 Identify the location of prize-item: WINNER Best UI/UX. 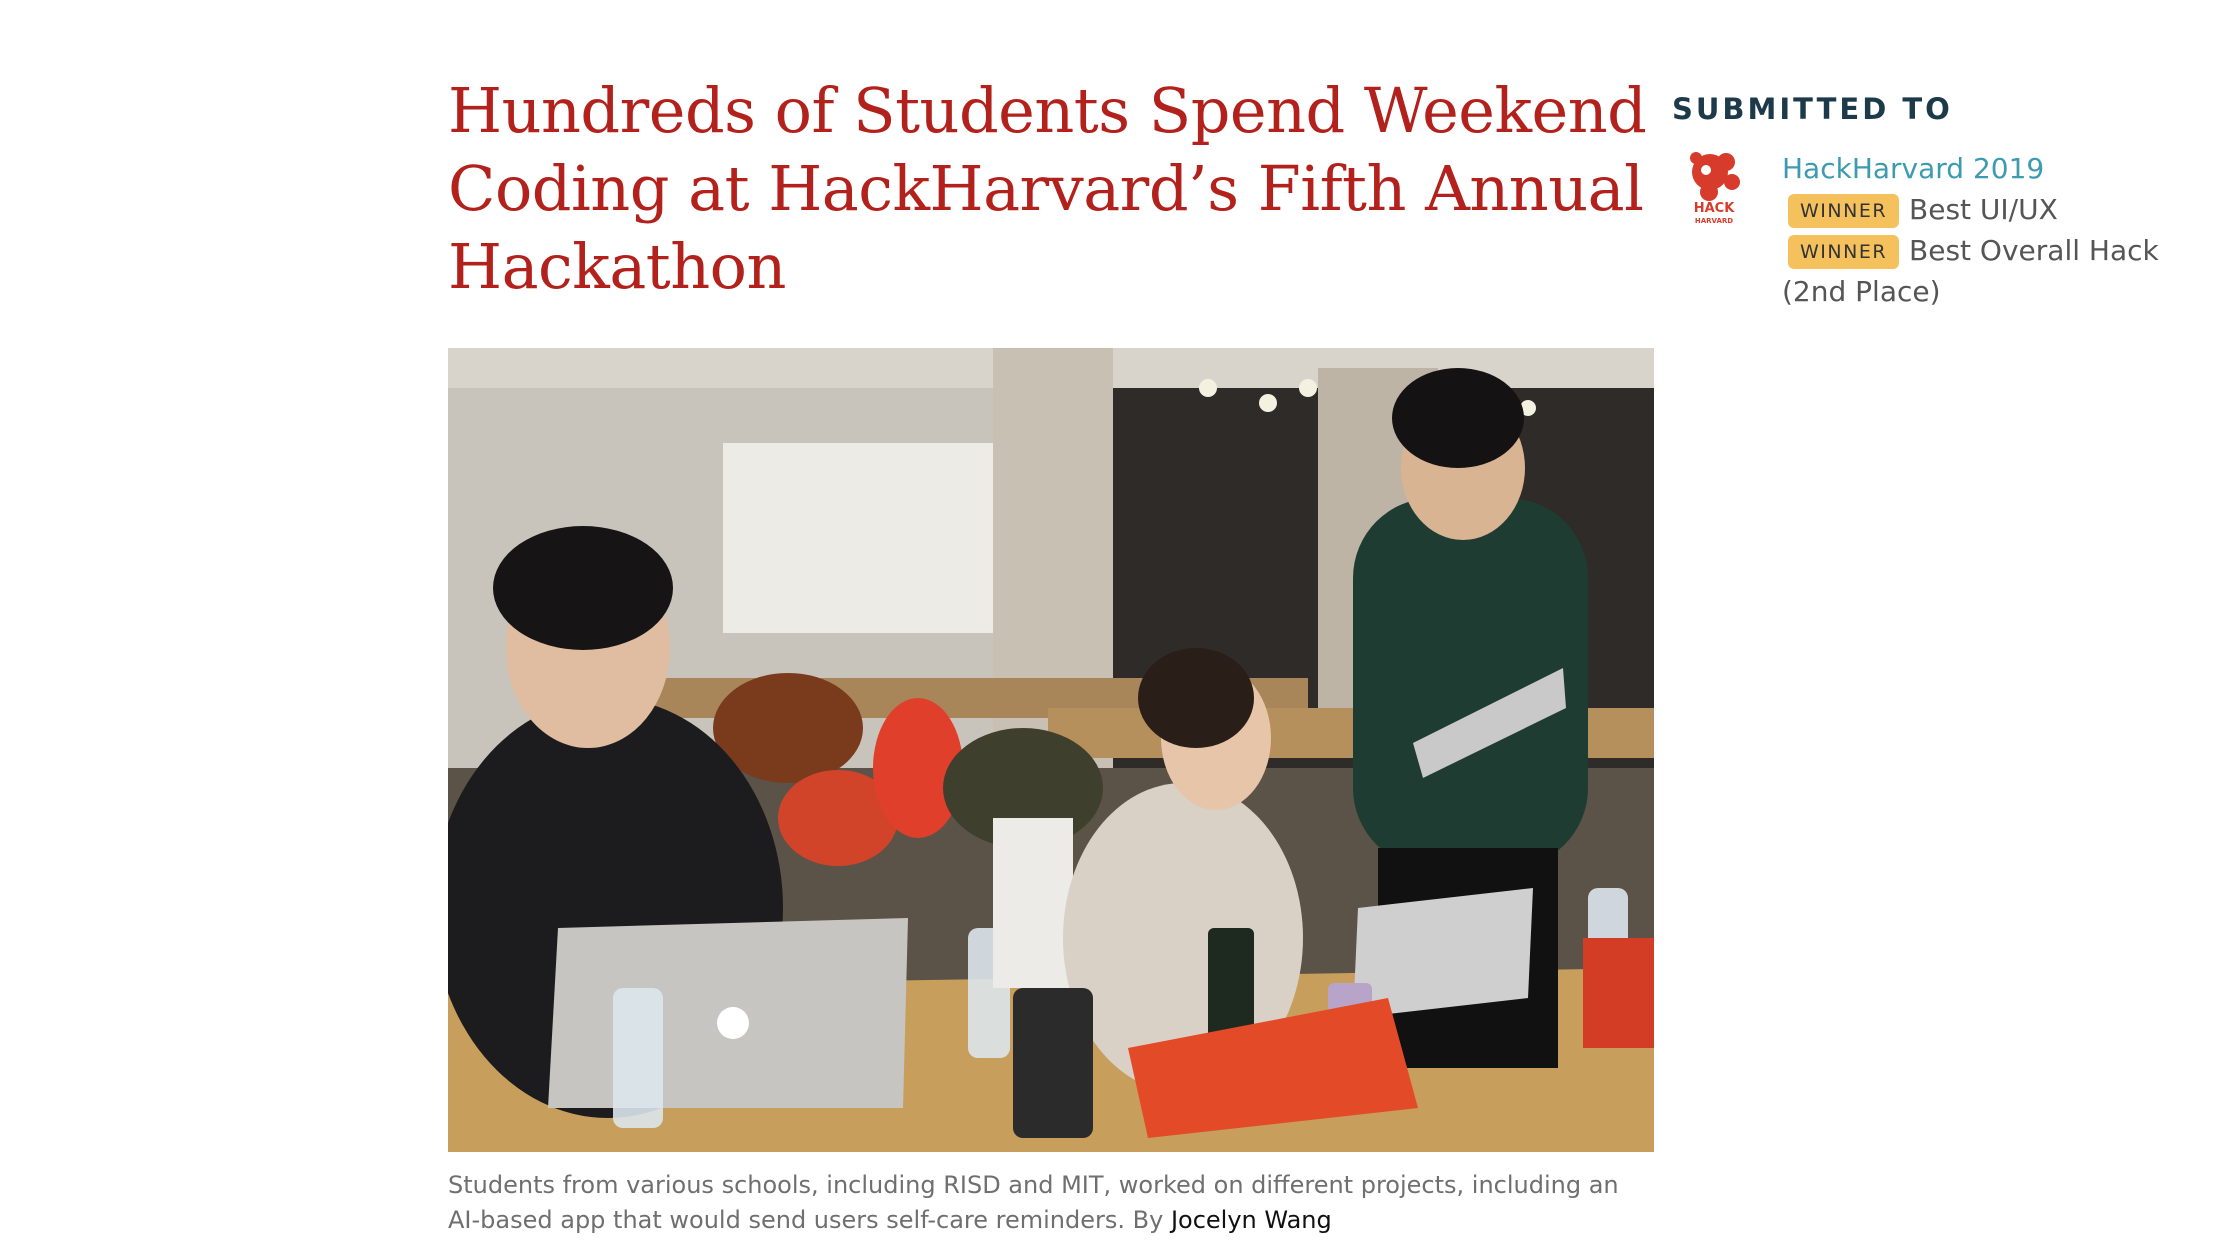
(1997, 209).